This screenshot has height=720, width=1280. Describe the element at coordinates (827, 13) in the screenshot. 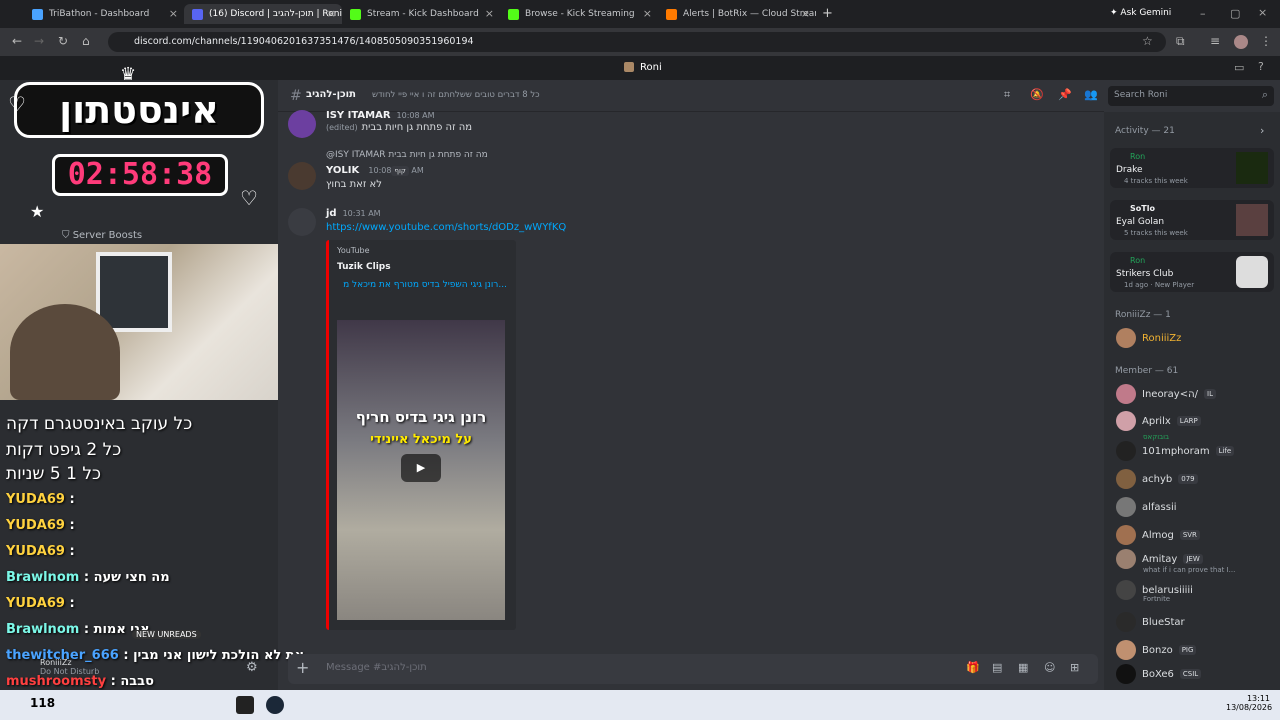

I see `new-tab-button: +` at that location.